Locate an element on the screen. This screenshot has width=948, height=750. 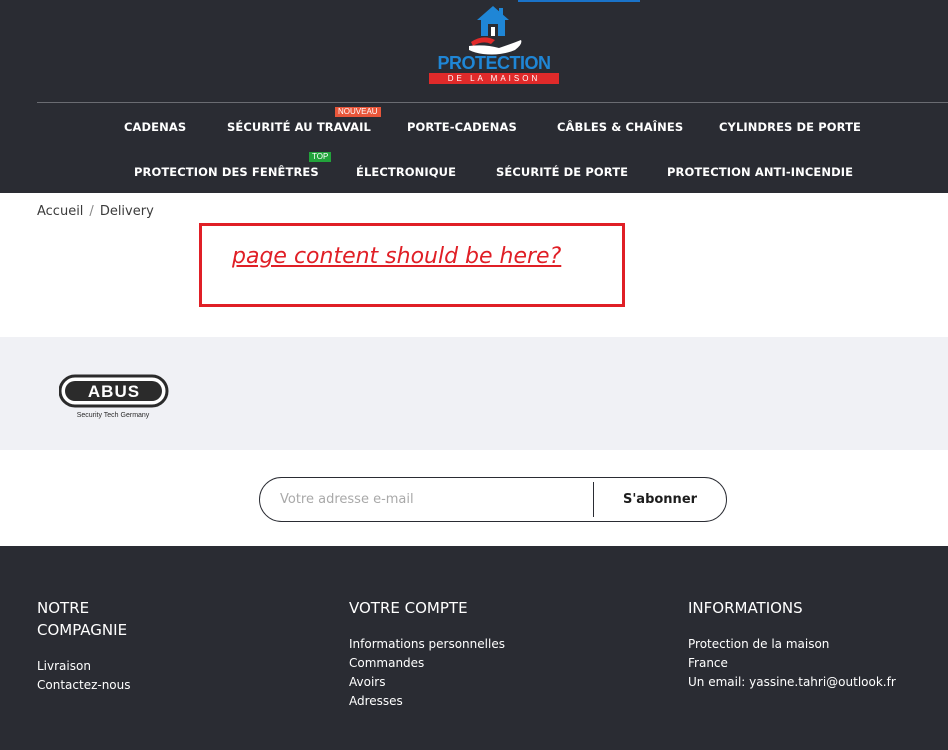
footer-company-title: NOTRE COMPAGNIE is located at coordinates (82, 619).